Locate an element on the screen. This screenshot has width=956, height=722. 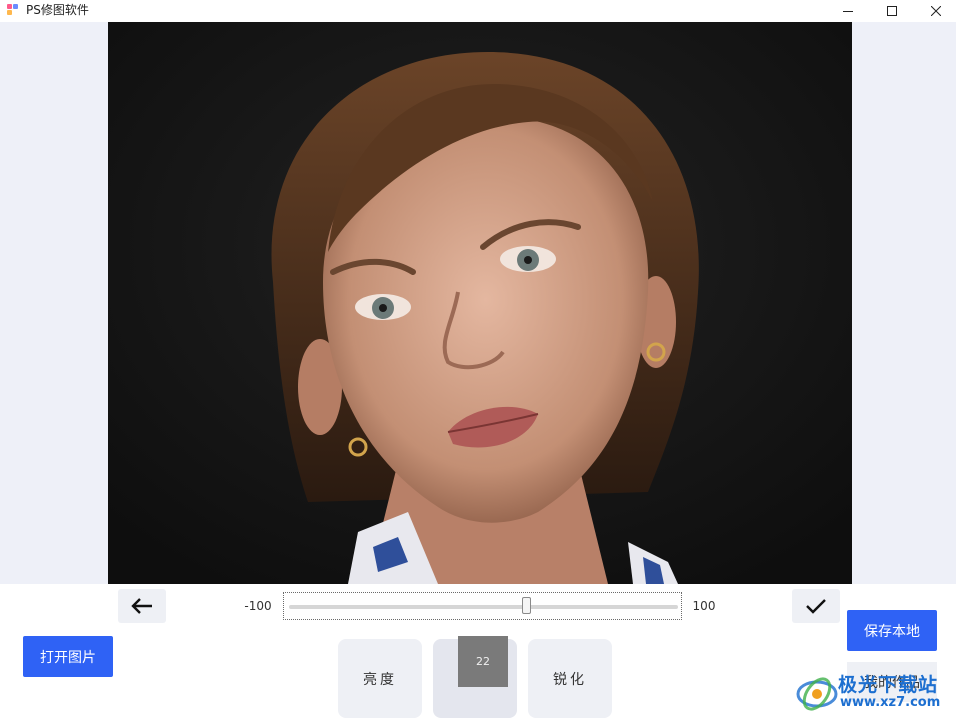
adjust-slider is located at coordinates (482, 606).